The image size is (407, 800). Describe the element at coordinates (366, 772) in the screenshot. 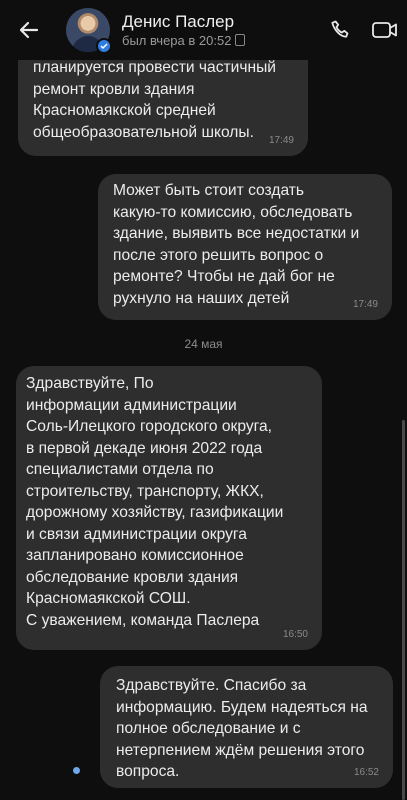

I see `message-time: 16:52` at that location.